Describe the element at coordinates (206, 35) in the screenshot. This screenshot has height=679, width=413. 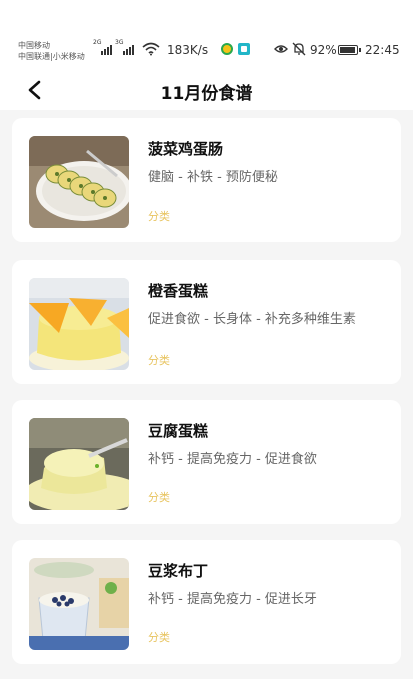
I see `status-bar: 中国移动 中国联通|小米移动 2G 3G 183K/s 92% 22:45` at that location.